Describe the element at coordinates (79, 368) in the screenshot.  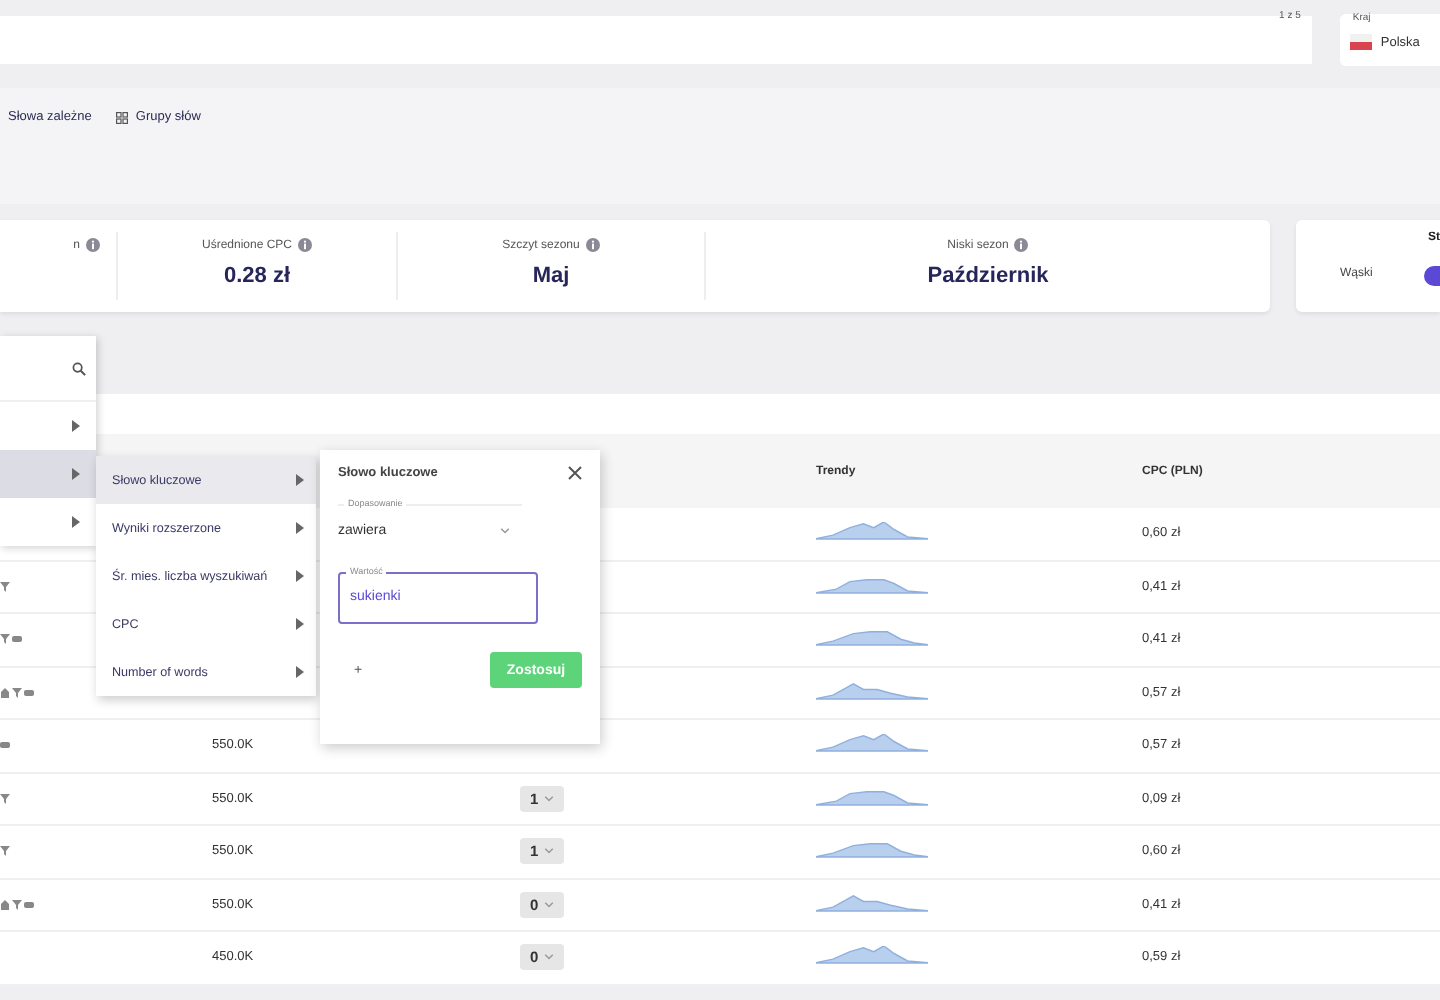
I see `search-icon` at that location.